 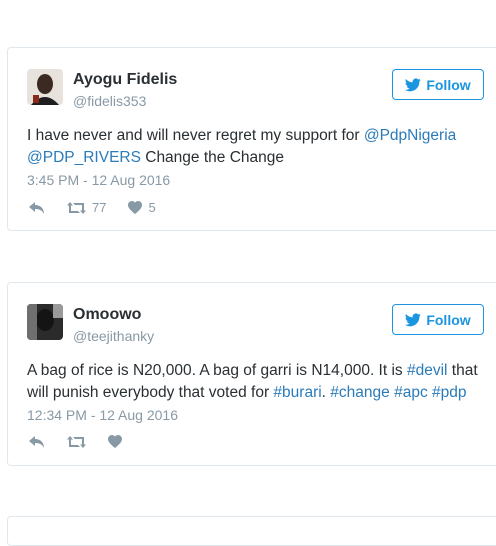 I want to click on retweet-button, so click(x=76, y=441).